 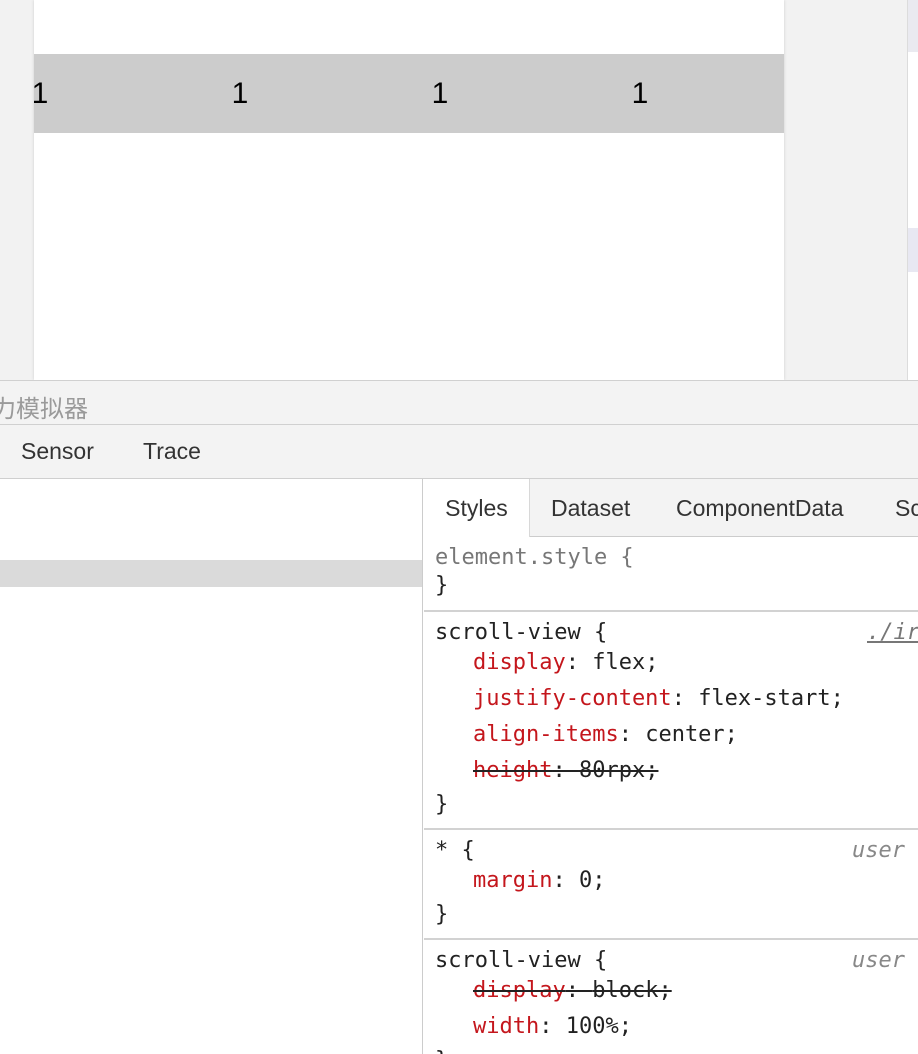 What do you see at coordinates (534, 557) in the screenshot?
I see `rule-selector: element.style {` at bounding box center [534, 557].